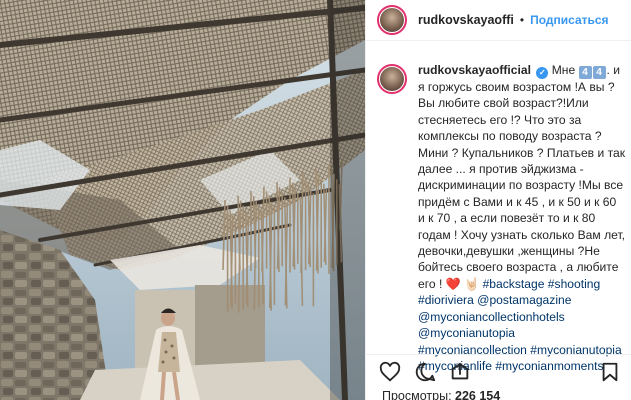 The height and width of the screenshot is (400, 631). Describe the element at coordinates (453, 283) in the screenshot. I see `red-heart-emoji-icon: ❤️` at that location.